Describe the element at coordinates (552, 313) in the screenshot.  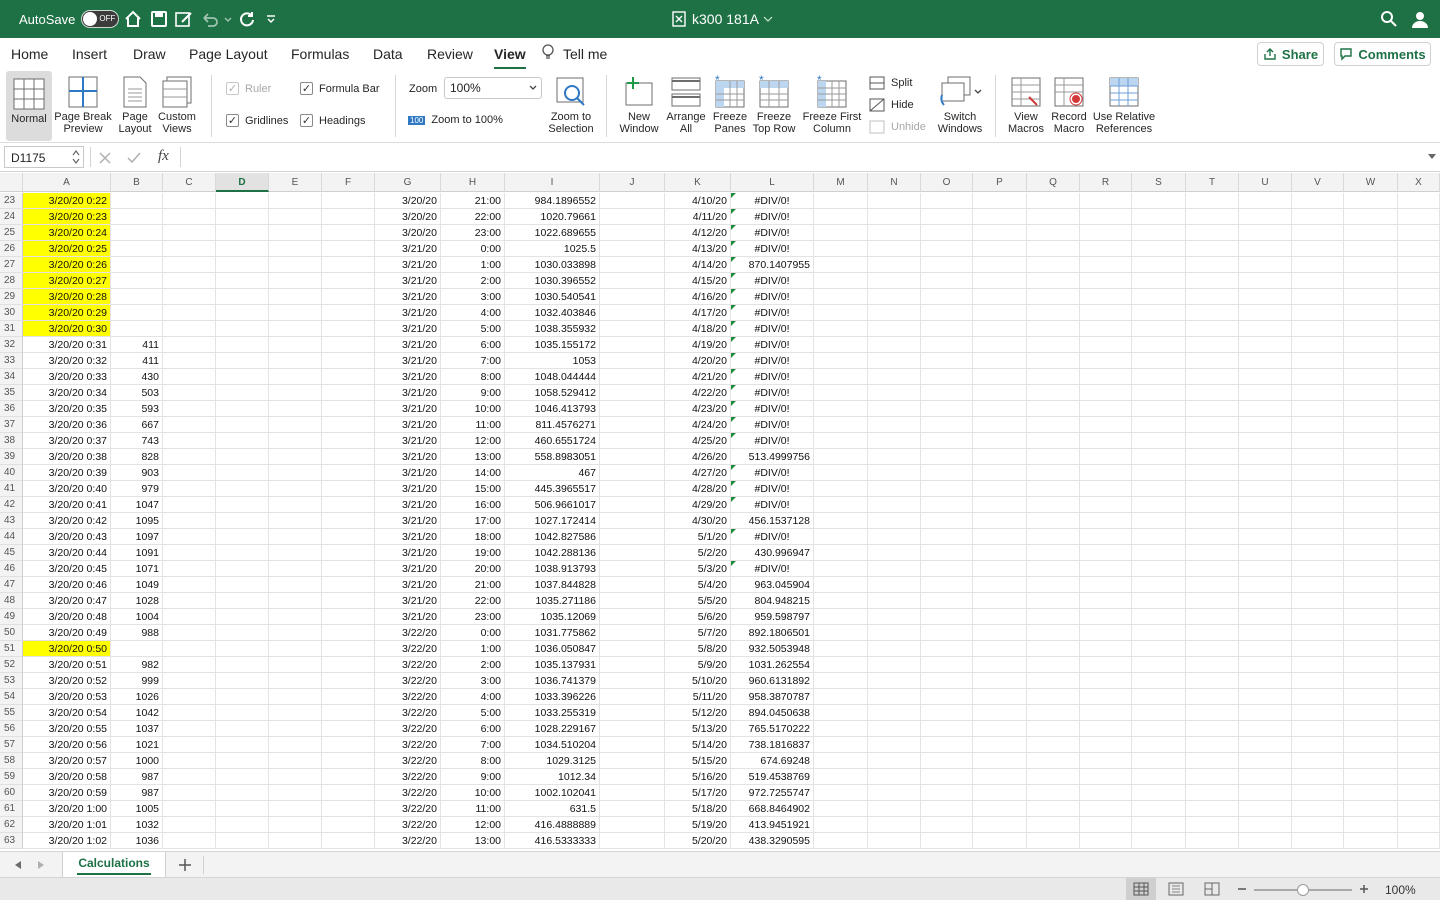
I see `cell-i: 1032.403846` at that location.